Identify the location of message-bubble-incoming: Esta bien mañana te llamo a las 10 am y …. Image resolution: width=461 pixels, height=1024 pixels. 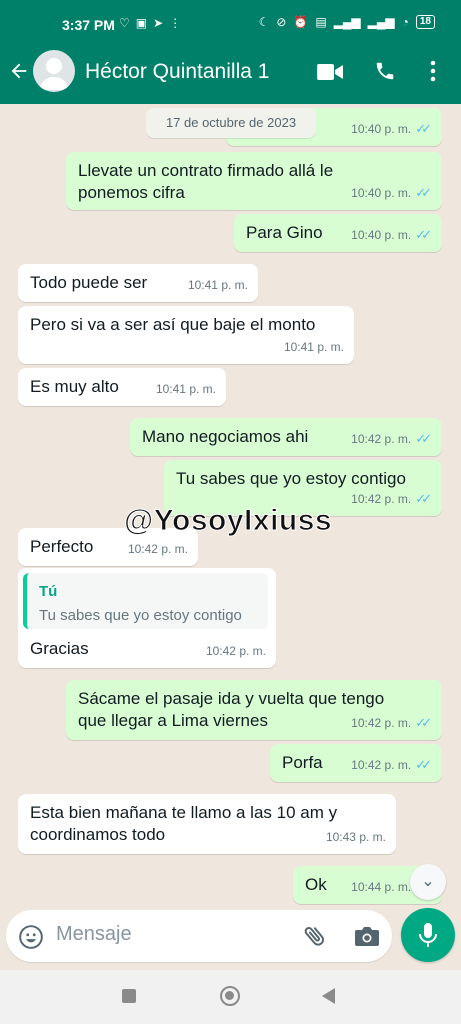
(207, 824).